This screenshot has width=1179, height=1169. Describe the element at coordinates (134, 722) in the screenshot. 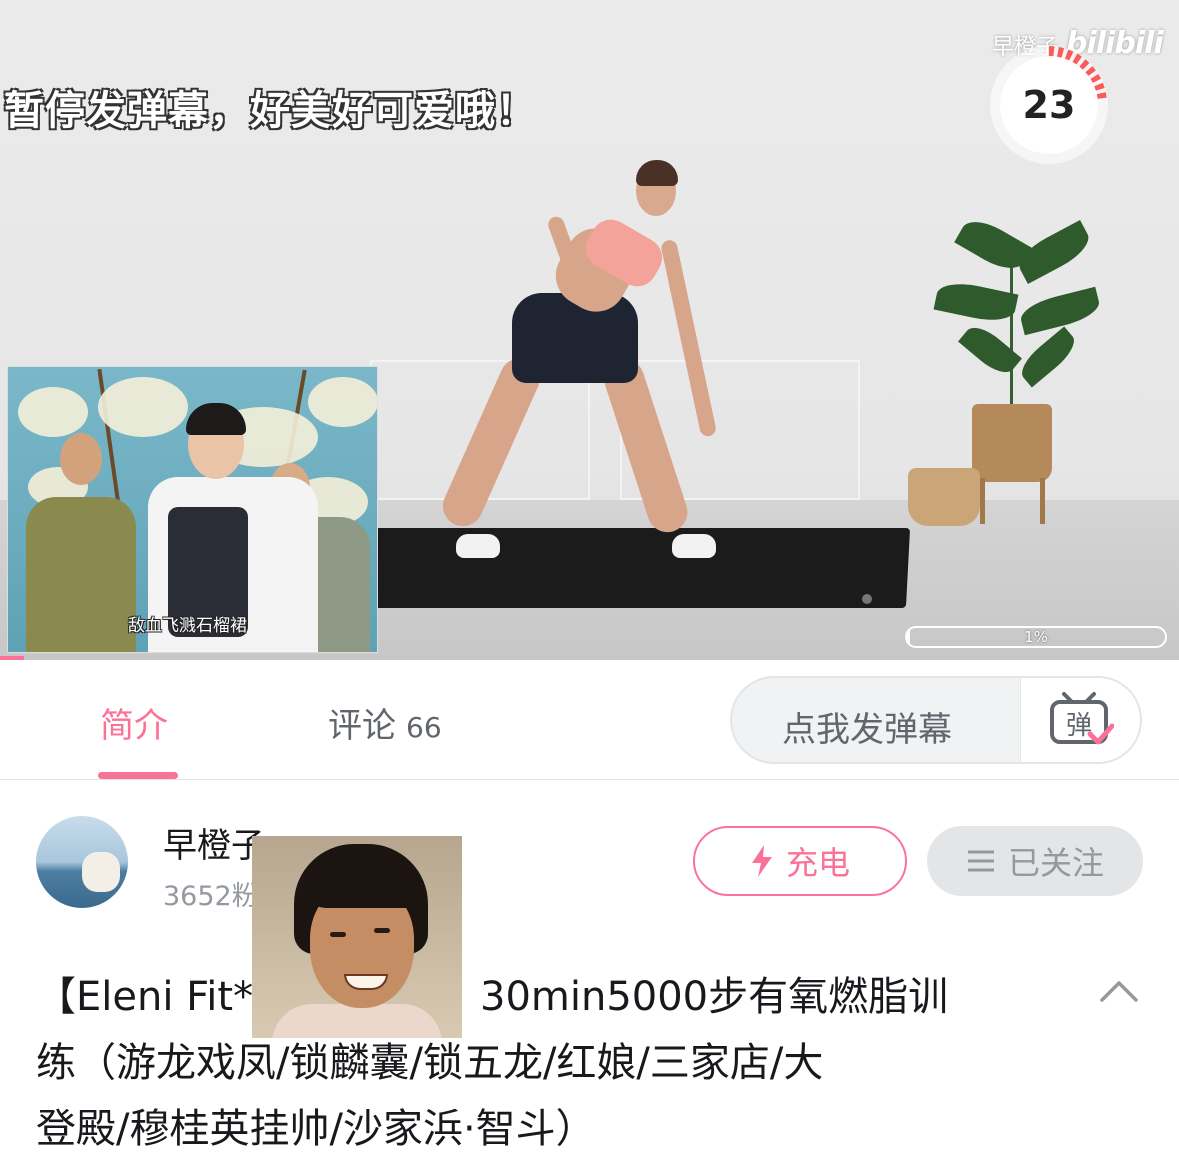

I see `tab-intro: 简介` at that location.